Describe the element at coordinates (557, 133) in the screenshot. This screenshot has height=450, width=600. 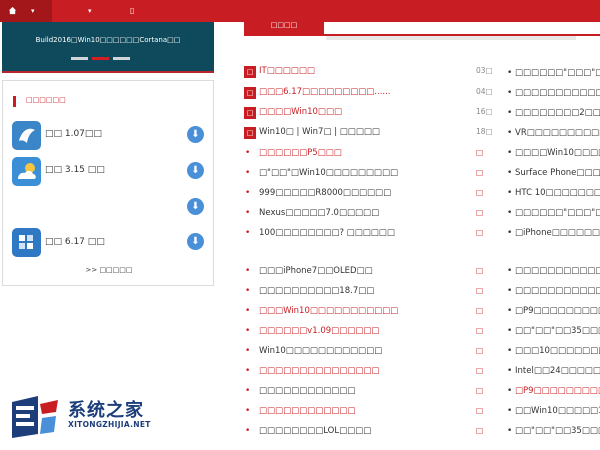
I see `news-title: VR□□□□□□□□□□□□□□` at that location.